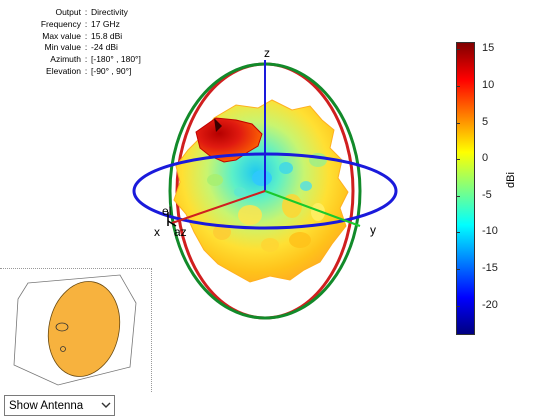 Image resolution: width=560 pixels, height=420 pixels. Describe the element at coordinates (488, 84) in the screenshot. I see `colorbar-tick-label: 10` at that location.